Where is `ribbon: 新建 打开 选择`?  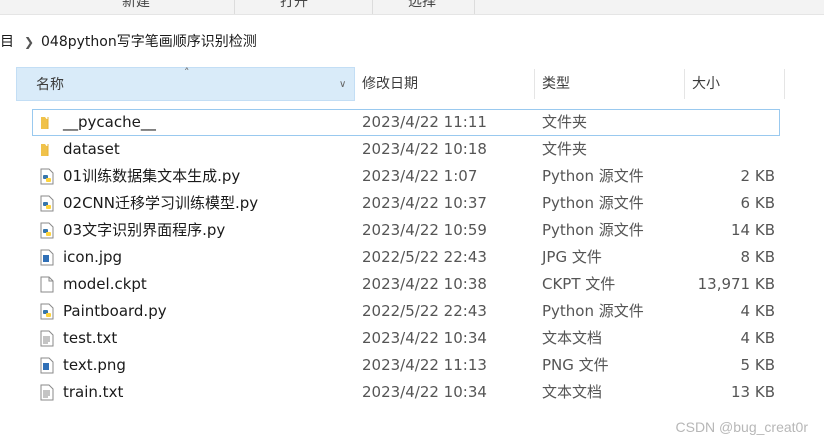
ribbon: 新建 打开 选择 is located at coordinates (412, 7).